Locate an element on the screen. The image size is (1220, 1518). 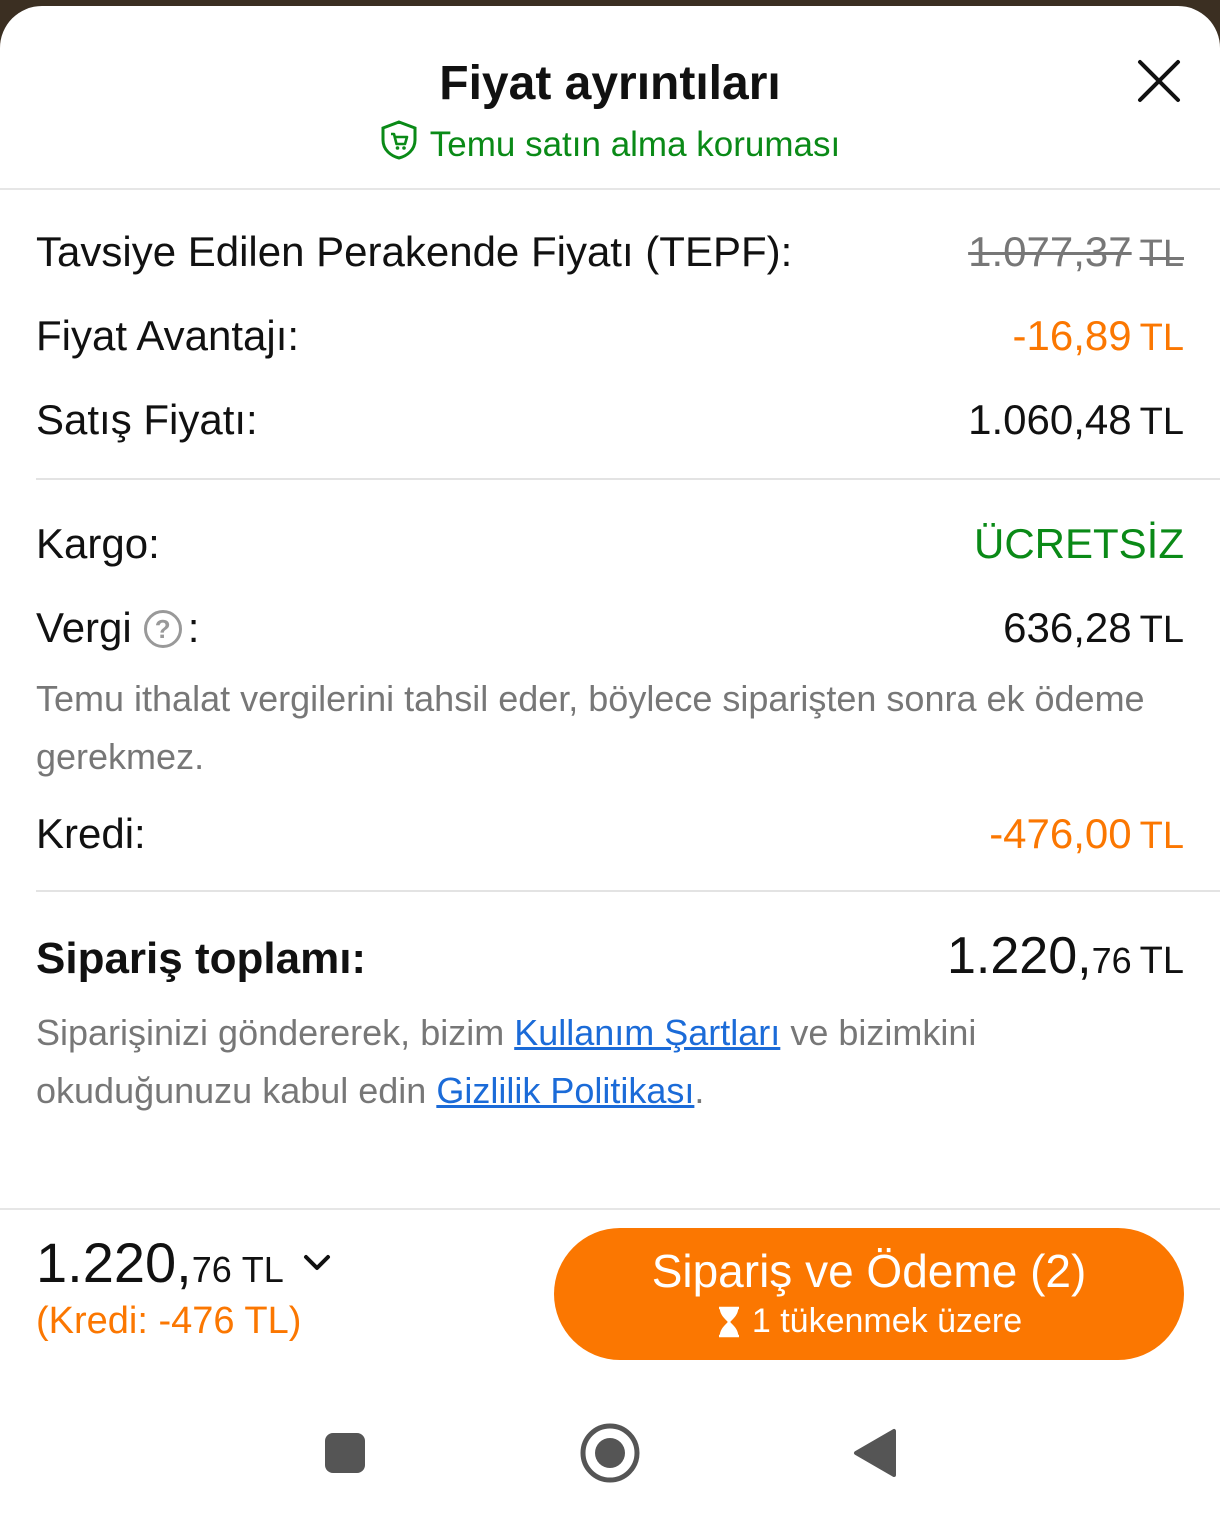
tax-colon: : is located at coordinates (193, 627).